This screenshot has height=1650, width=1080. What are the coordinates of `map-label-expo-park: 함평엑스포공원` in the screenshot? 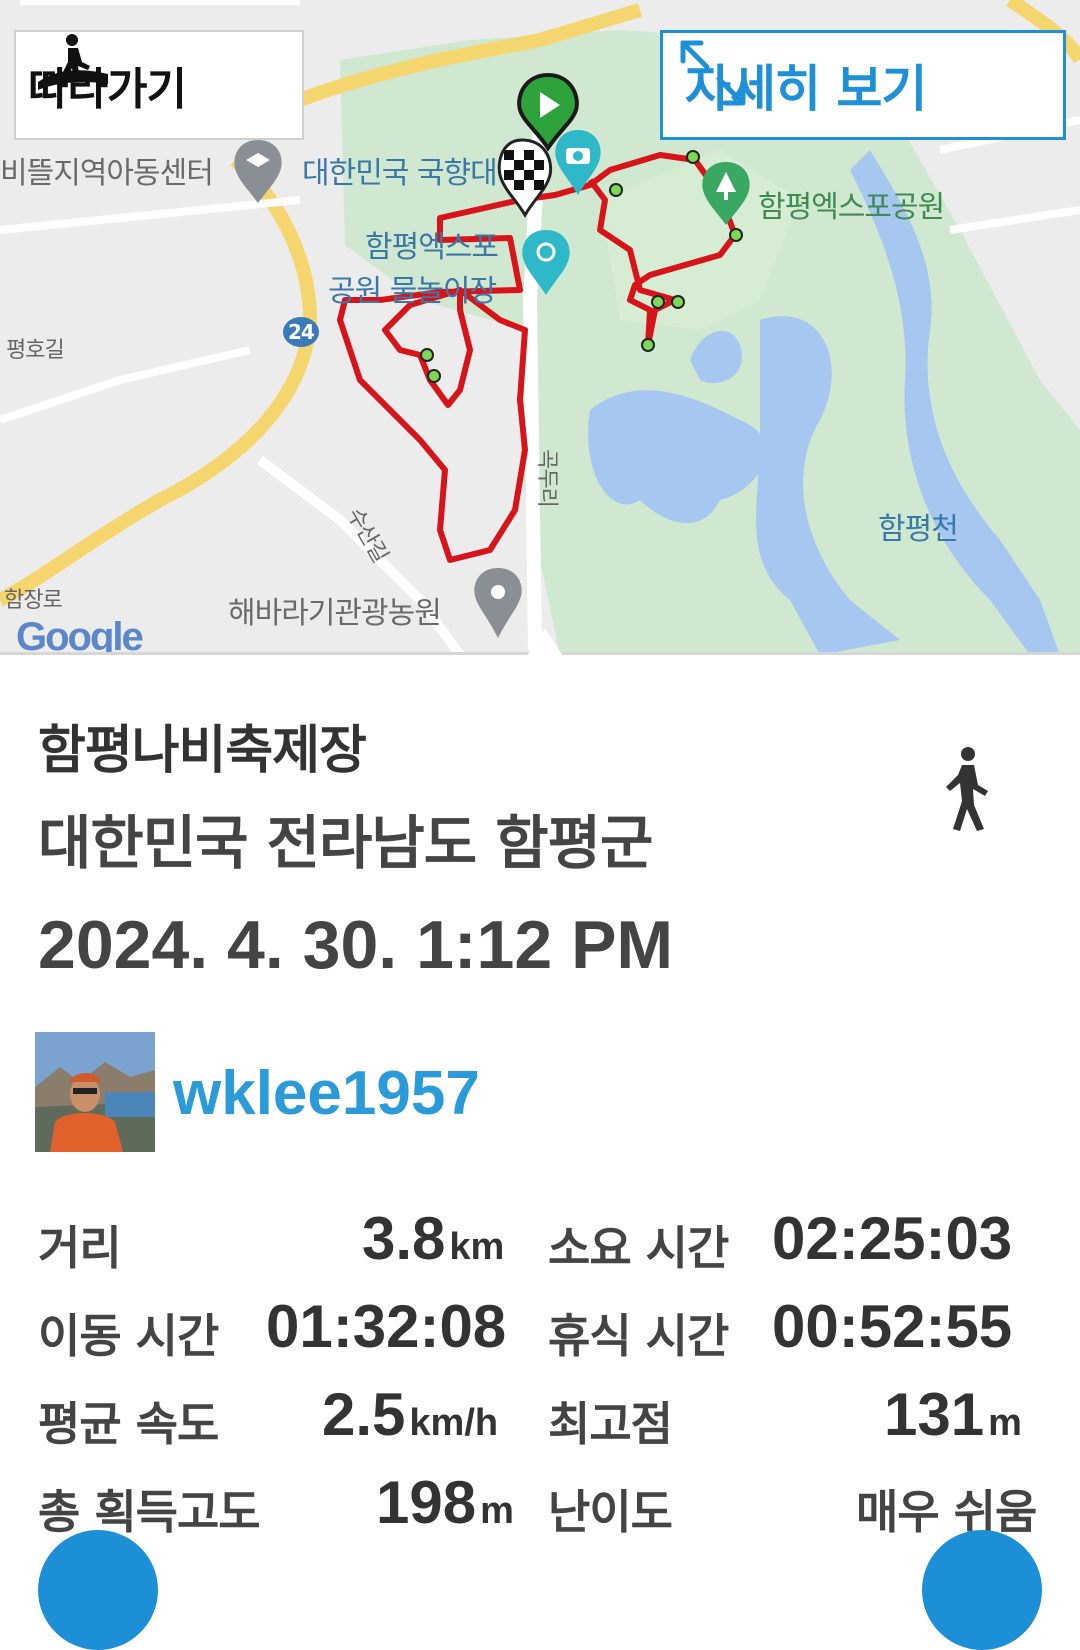 It's located at (851, 207).